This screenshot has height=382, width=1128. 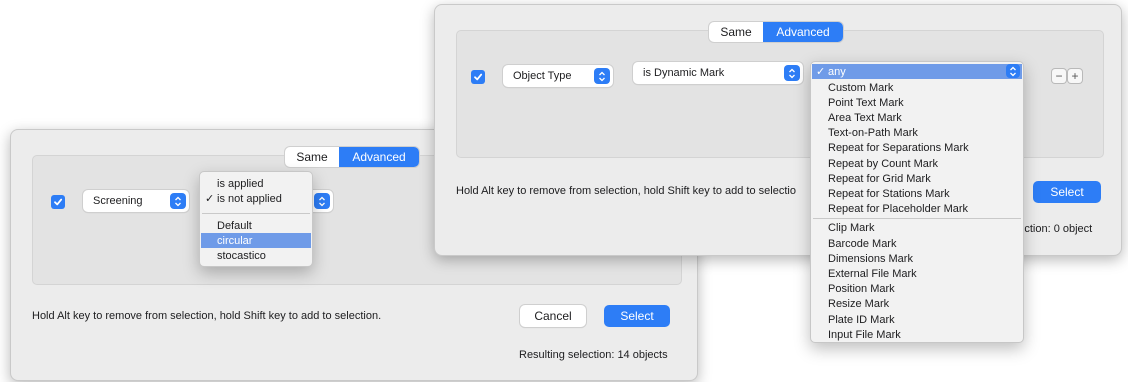 I want to click on remove-rule-button: −, so click(x=1059, y=76).